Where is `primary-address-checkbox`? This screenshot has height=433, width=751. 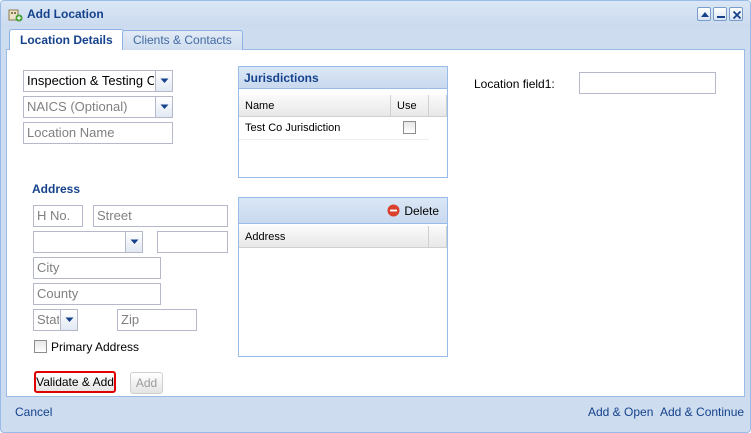
primary-address-checkbox is located at coordinates (40, 346).